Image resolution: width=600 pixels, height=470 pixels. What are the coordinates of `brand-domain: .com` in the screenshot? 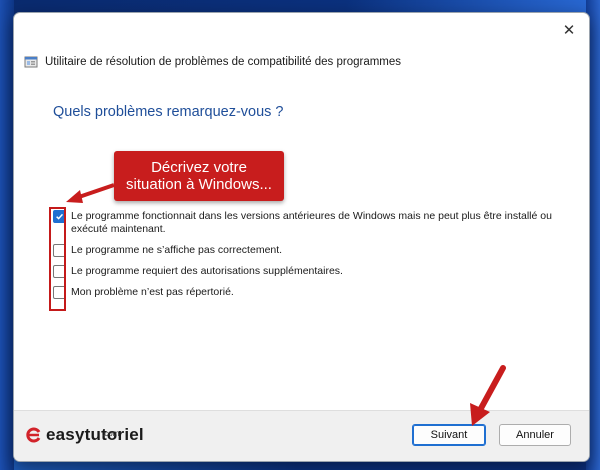 It's located at (111, 433).